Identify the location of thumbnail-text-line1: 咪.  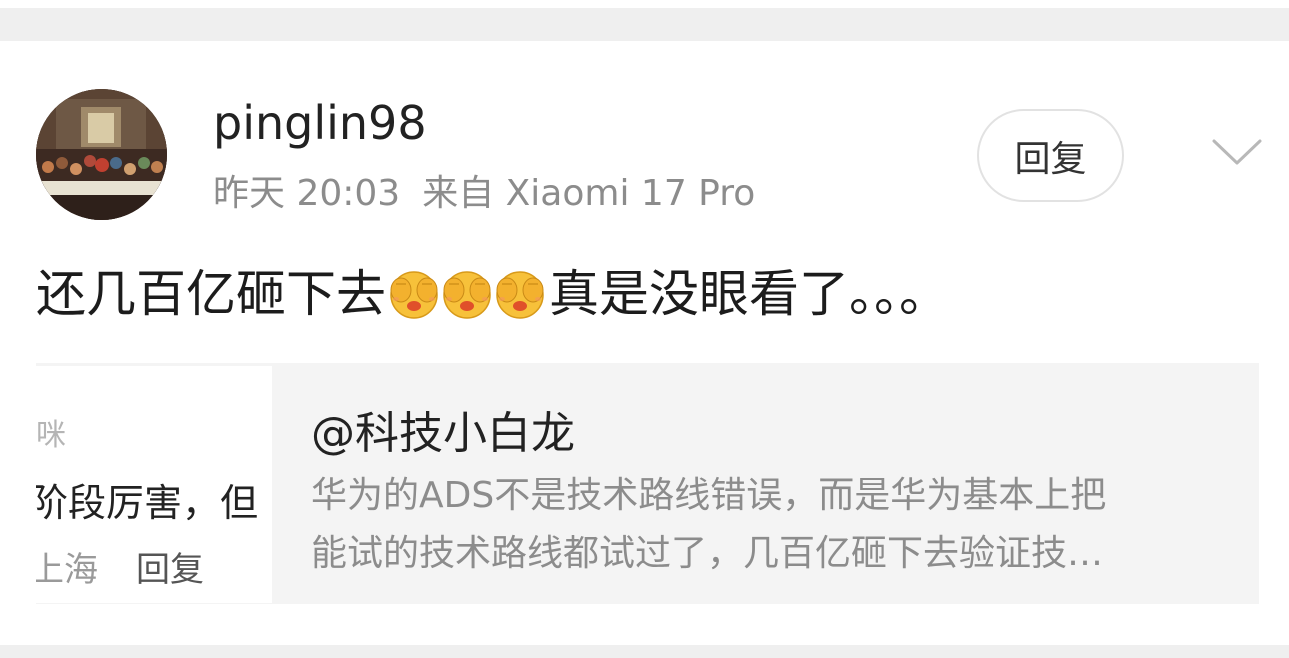
(51, 435).